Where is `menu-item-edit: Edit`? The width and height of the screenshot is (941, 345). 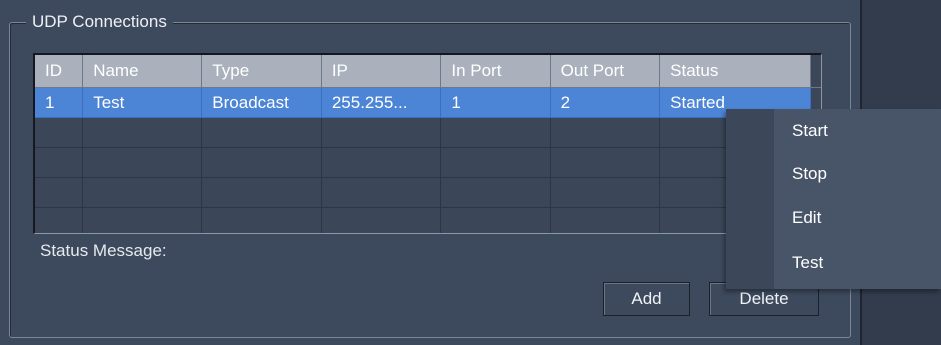
menu-item-edit: Edit is located at coordinates (806, 218).